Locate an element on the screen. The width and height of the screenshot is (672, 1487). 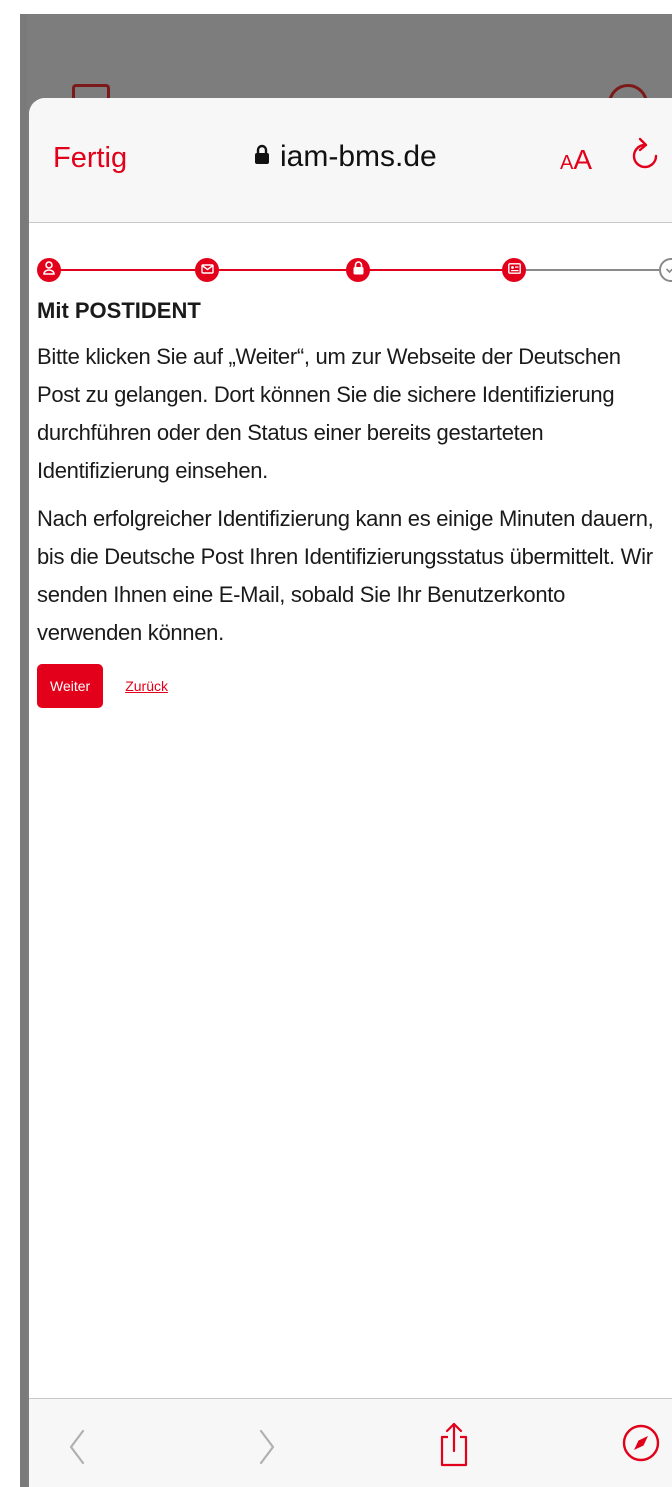
step-2-mail is located at coordinates (207, 270).